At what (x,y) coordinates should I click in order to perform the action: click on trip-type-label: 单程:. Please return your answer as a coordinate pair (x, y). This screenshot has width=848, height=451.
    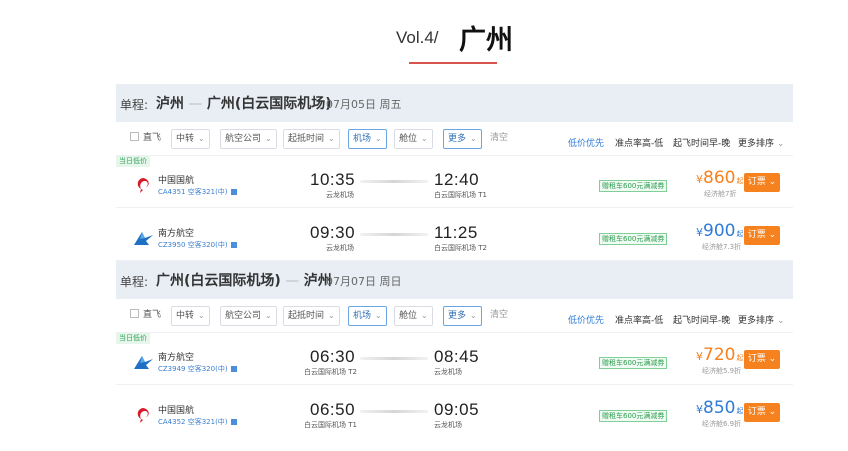
    Looking at the image, I should click on (134, 282).